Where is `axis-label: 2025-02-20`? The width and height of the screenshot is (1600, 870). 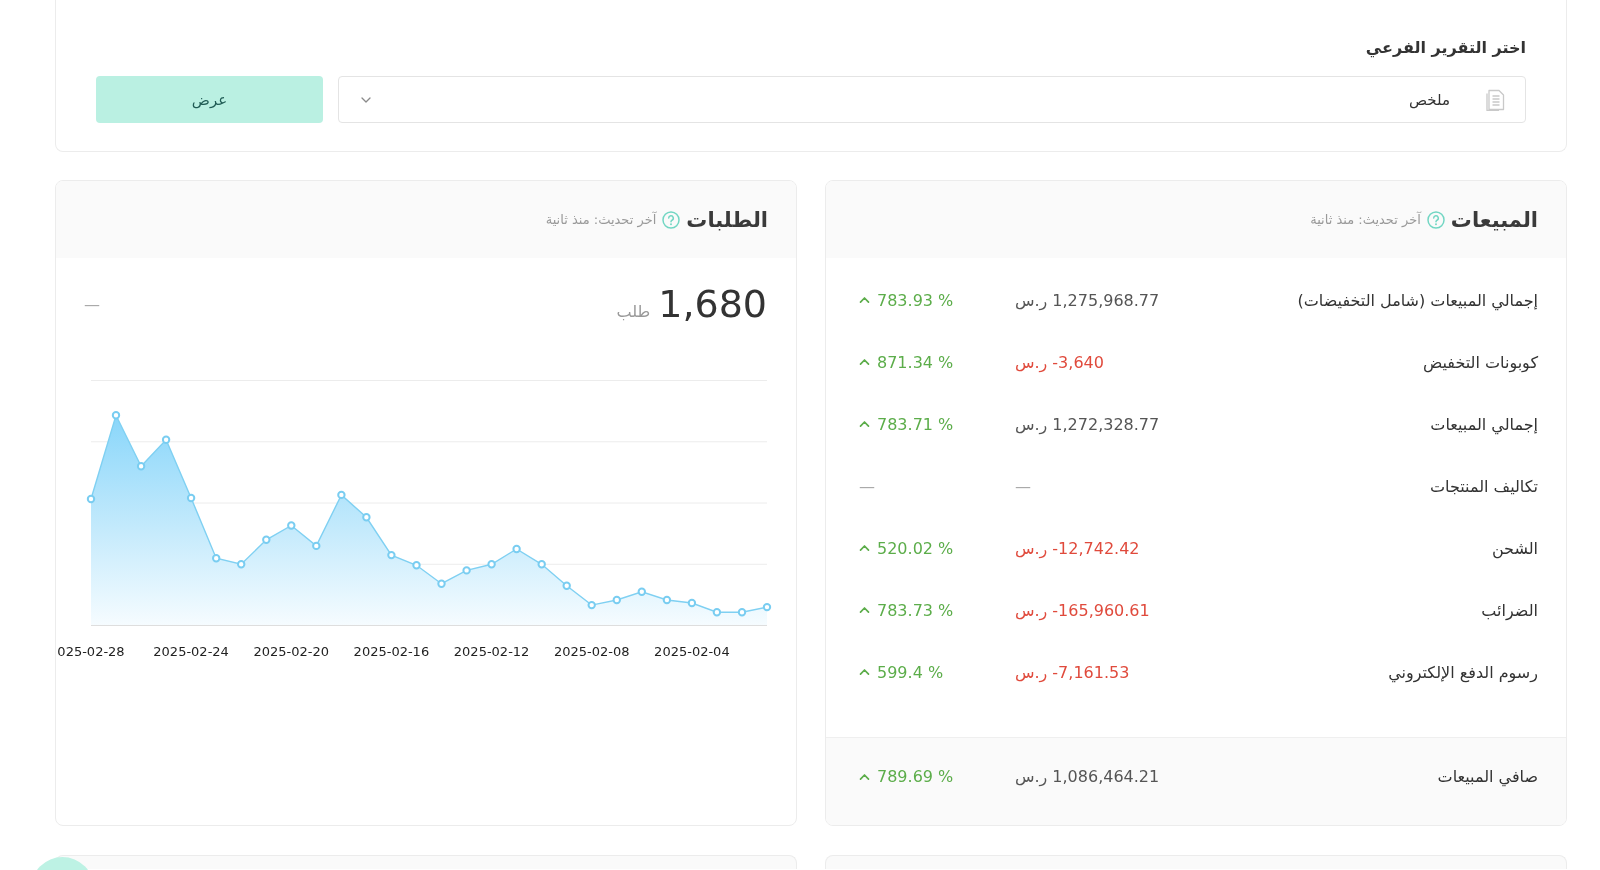 axis-label: 2025-02-20 is located at coordinates (291, 651).